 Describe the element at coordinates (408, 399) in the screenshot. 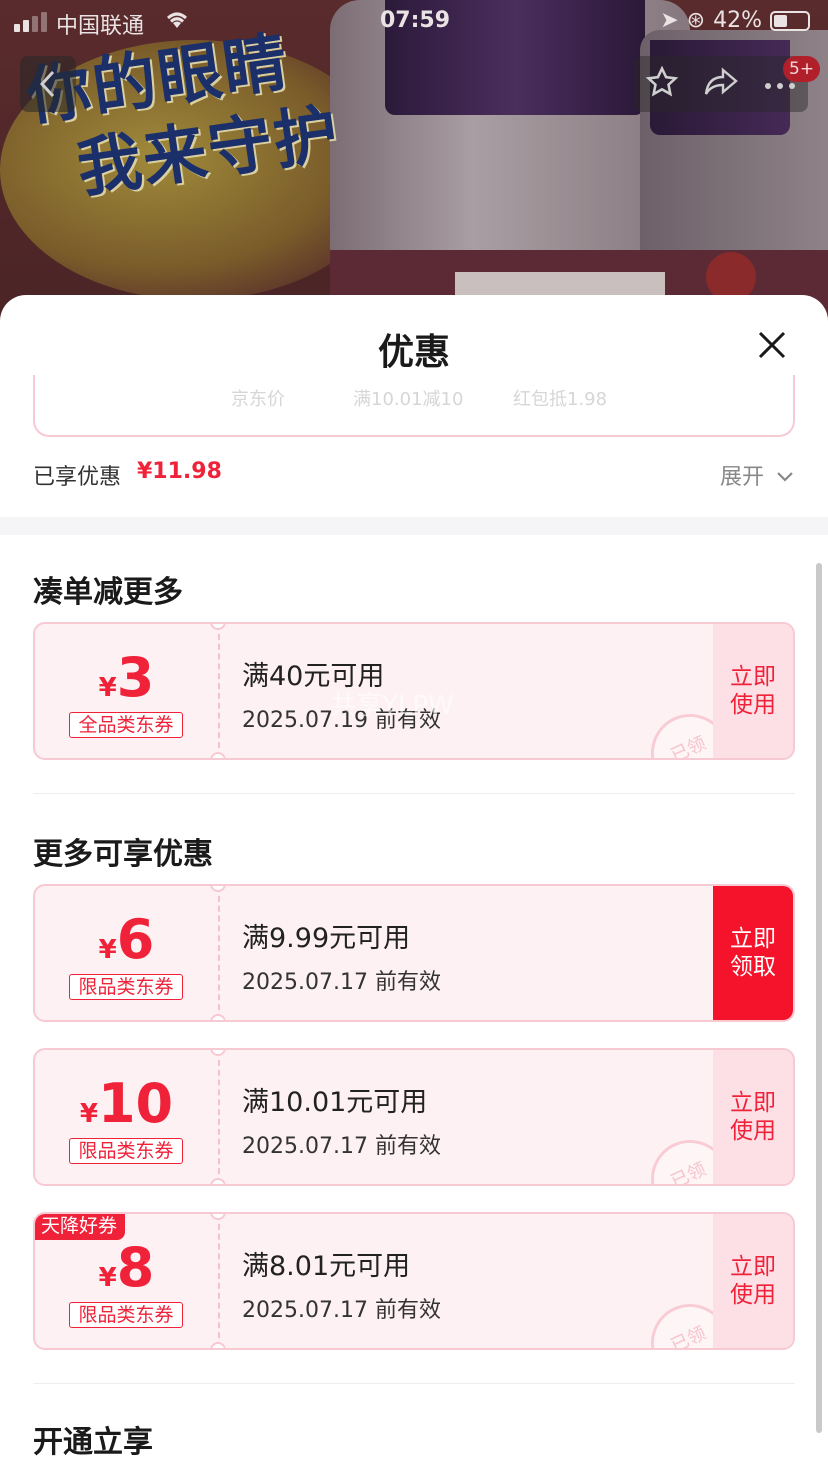

I see `price-item-discount: 满10.01减10` at that location.